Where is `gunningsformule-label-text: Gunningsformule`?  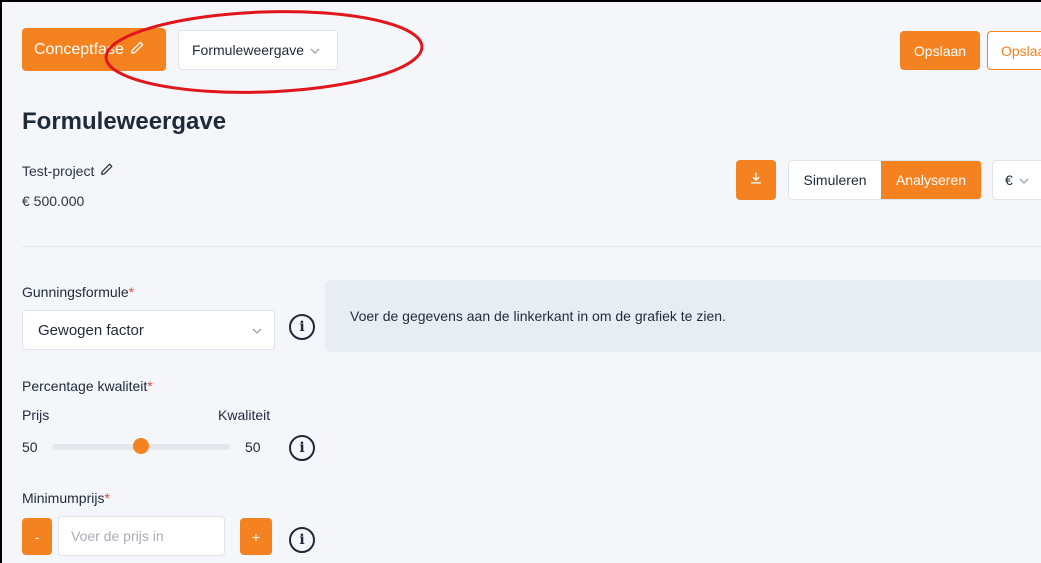 gunningsformule-label-text: Gunningsformule is located at coordinates (75, 292).